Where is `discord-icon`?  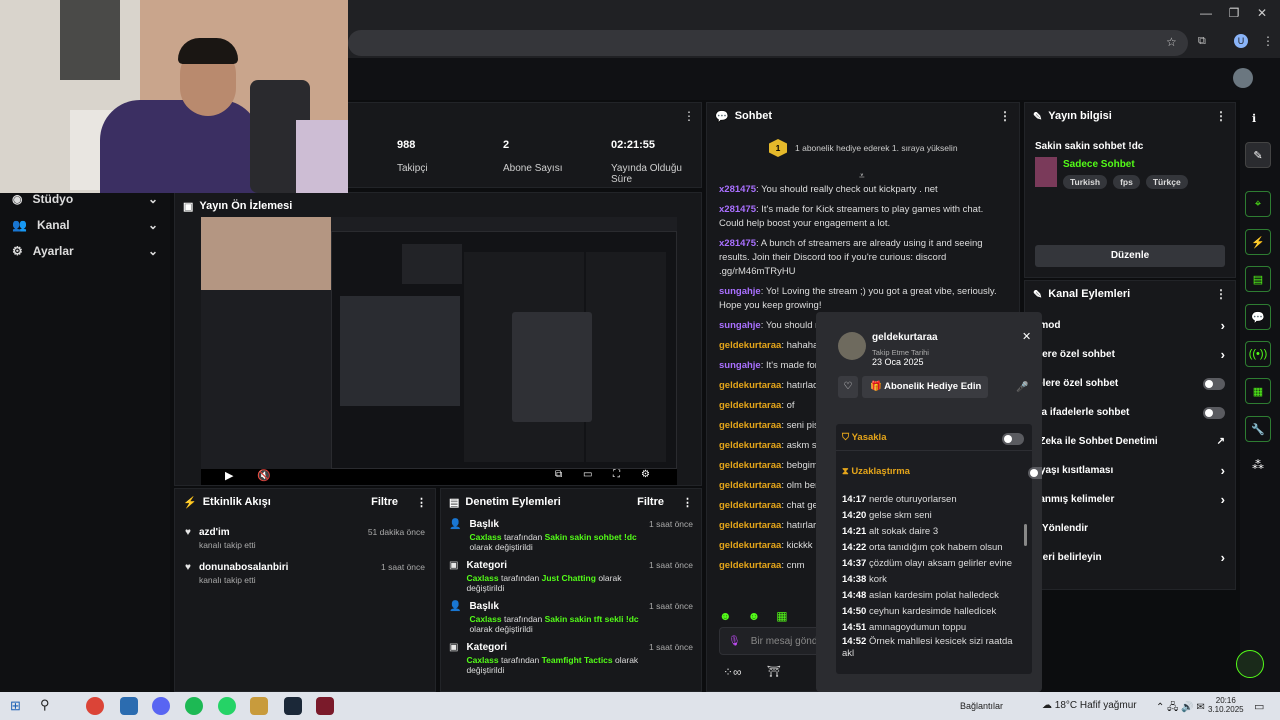 discord-icon is located at coordinates (161, 706).